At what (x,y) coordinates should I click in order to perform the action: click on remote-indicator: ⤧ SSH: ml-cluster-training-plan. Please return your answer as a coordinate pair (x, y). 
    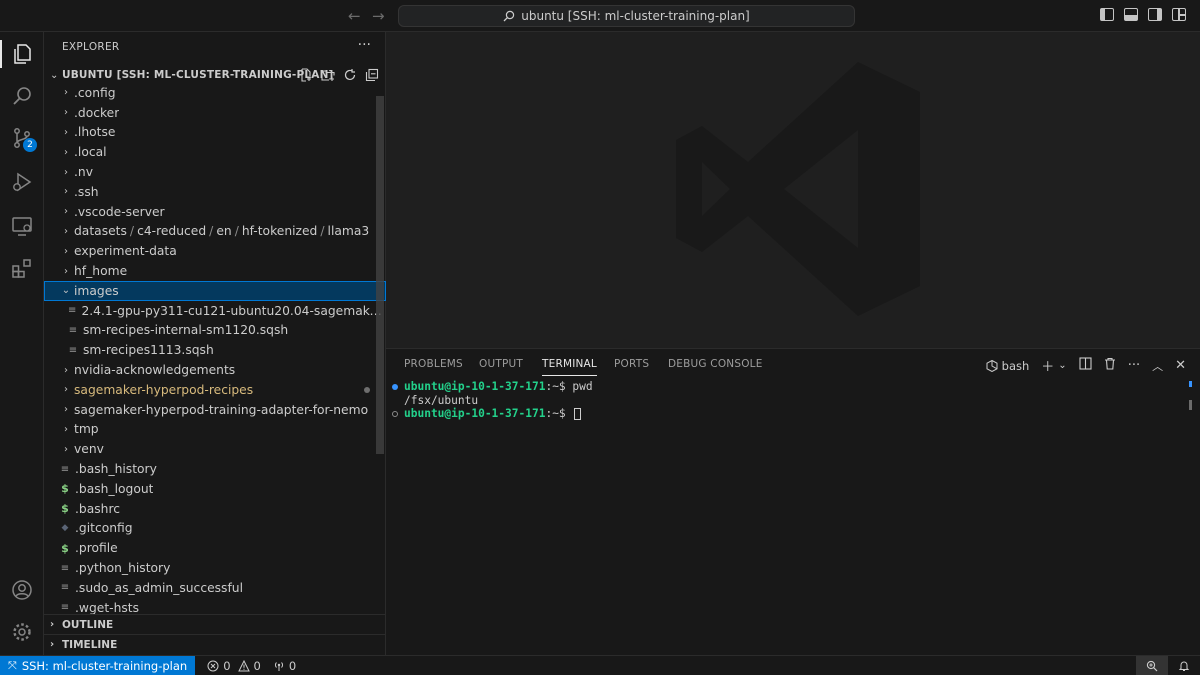
    Looking at the image, I should click on (98, 665).